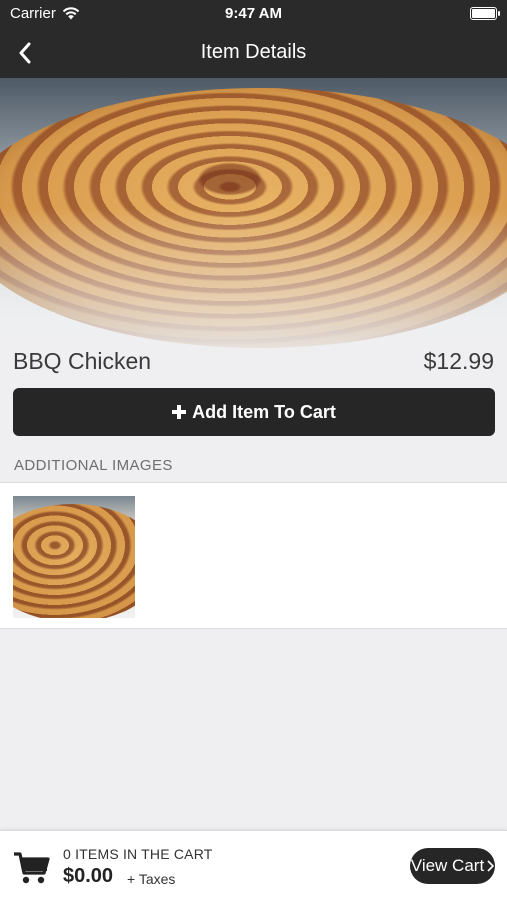 Image resolution: width=507 pixels, height=900 pixels. Describe the element at coordinates (179, 412) in the screenshot. I see `plus-icon` at that location.